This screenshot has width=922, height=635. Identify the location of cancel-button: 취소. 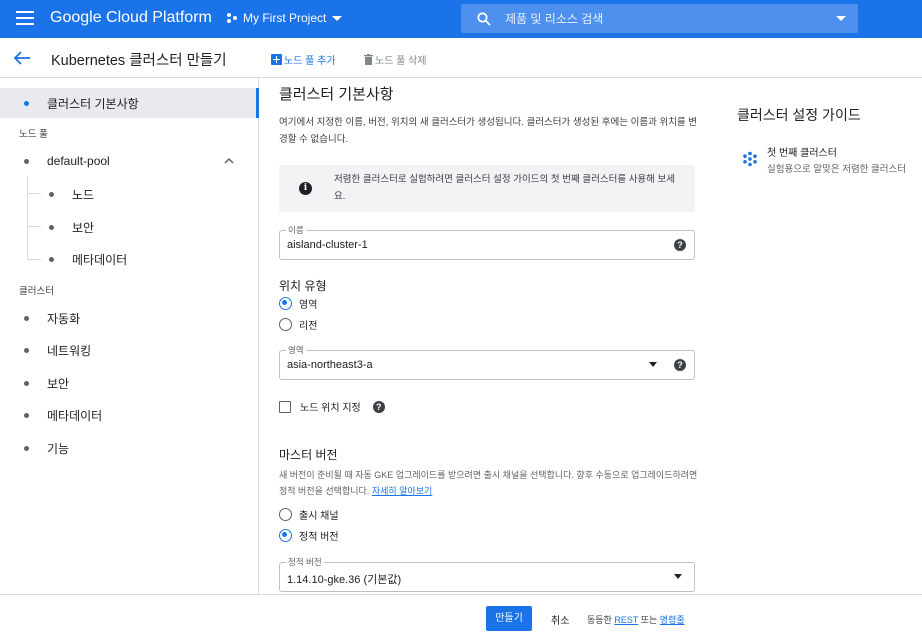
(560, 619).